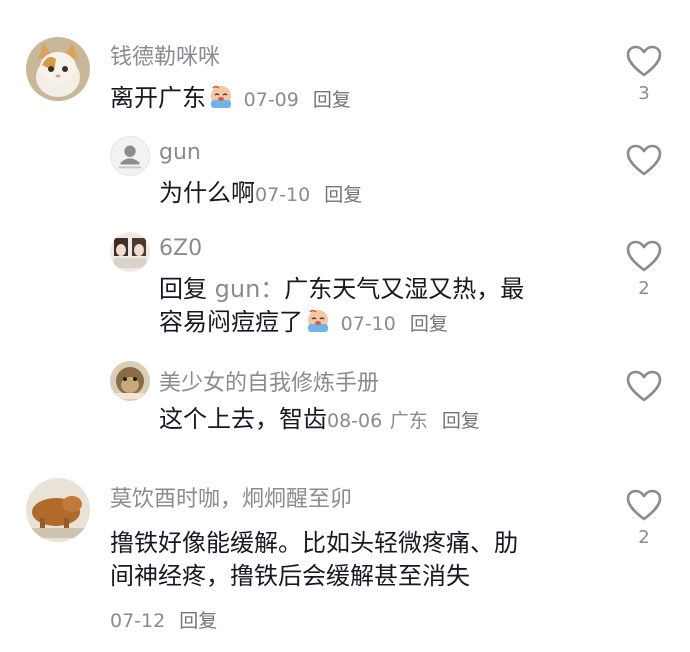 The width and height of the screenshot is (690, 652). Describe the element at coordinates (355, 560) in the screenshot. I see `comment-text: 撸铁好像能缓解。比如头轻微疼痛、肋 间神经疼，撸铁后会缓解甚至消失` at that location.